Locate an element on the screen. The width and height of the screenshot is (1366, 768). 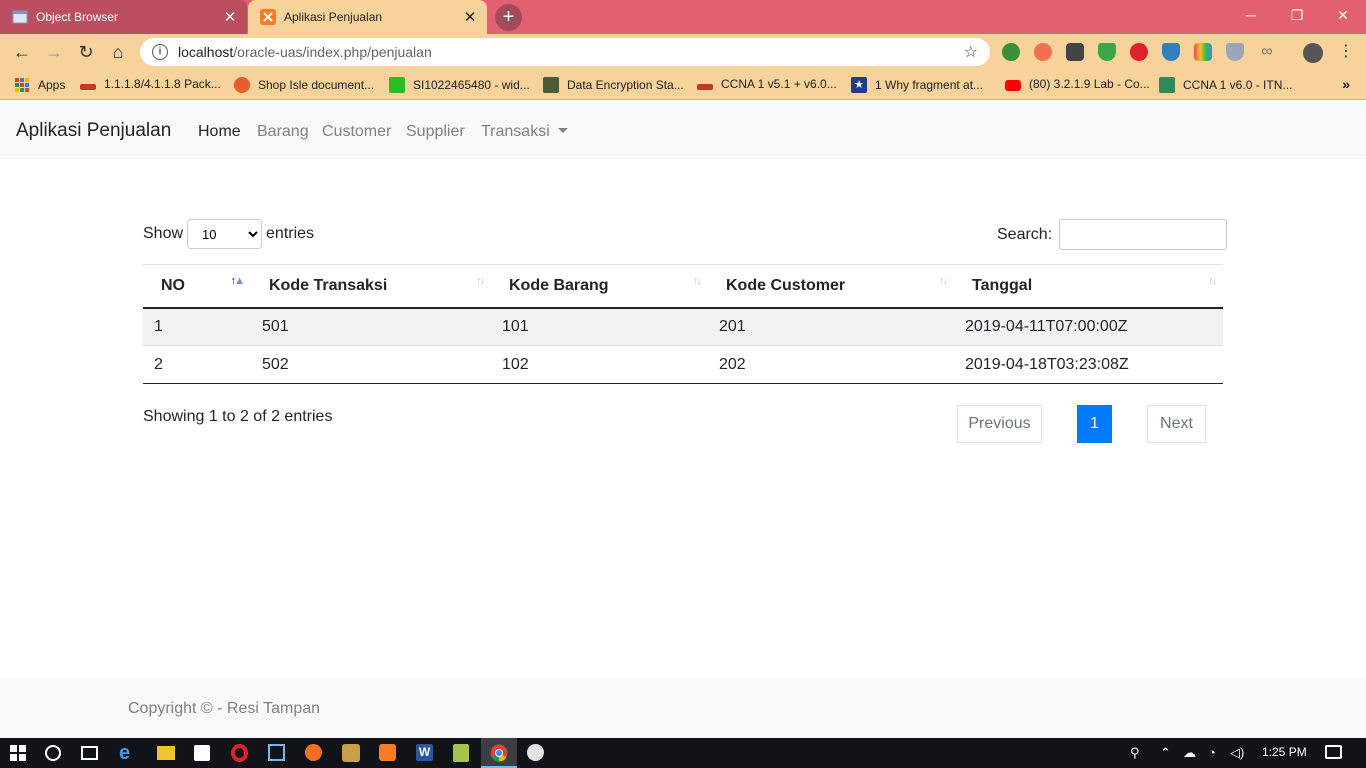
minimize-icon: ─ is located at coordinates (1251, 15).